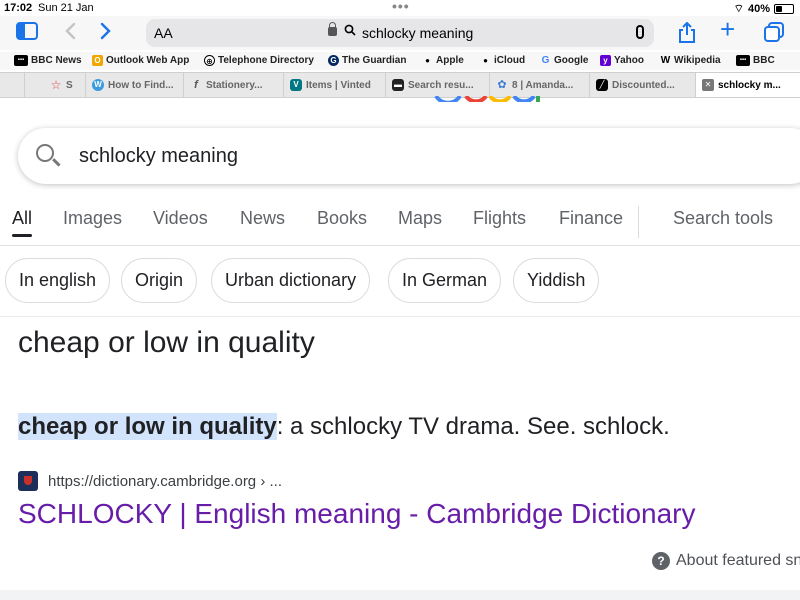 This screenshot has width=800, height=600. I want to click on multitask-dots-icon: •••, so click(401, 7).